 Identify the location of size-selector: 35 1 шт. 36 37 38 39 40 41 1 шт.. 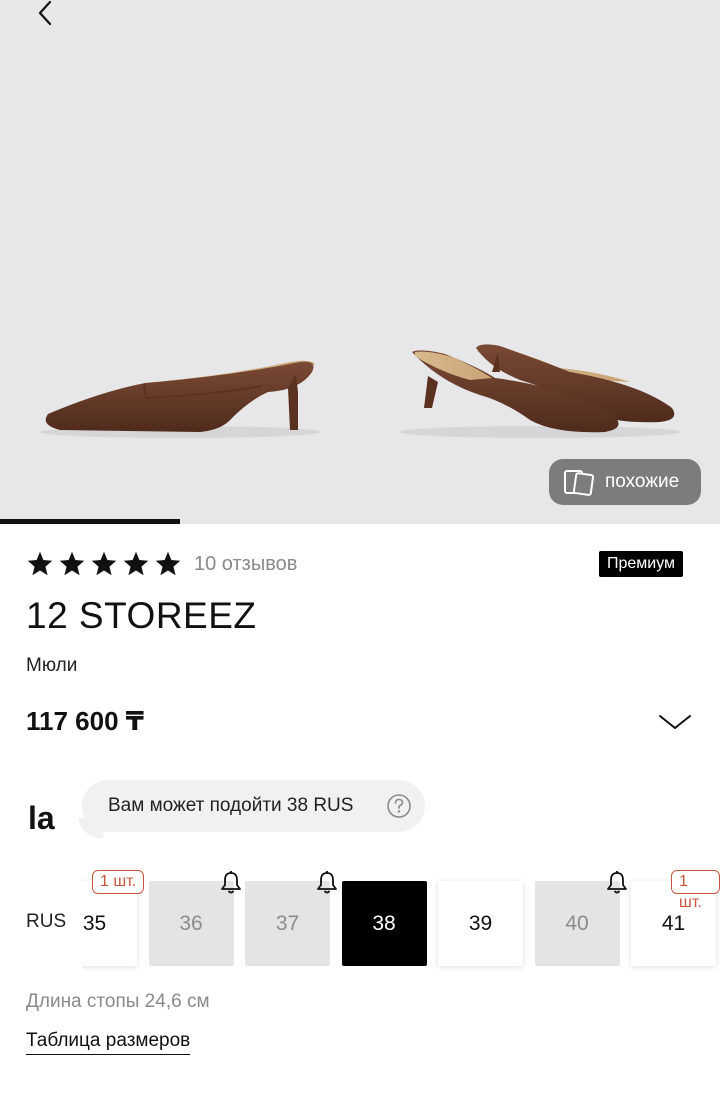
(401, 925).